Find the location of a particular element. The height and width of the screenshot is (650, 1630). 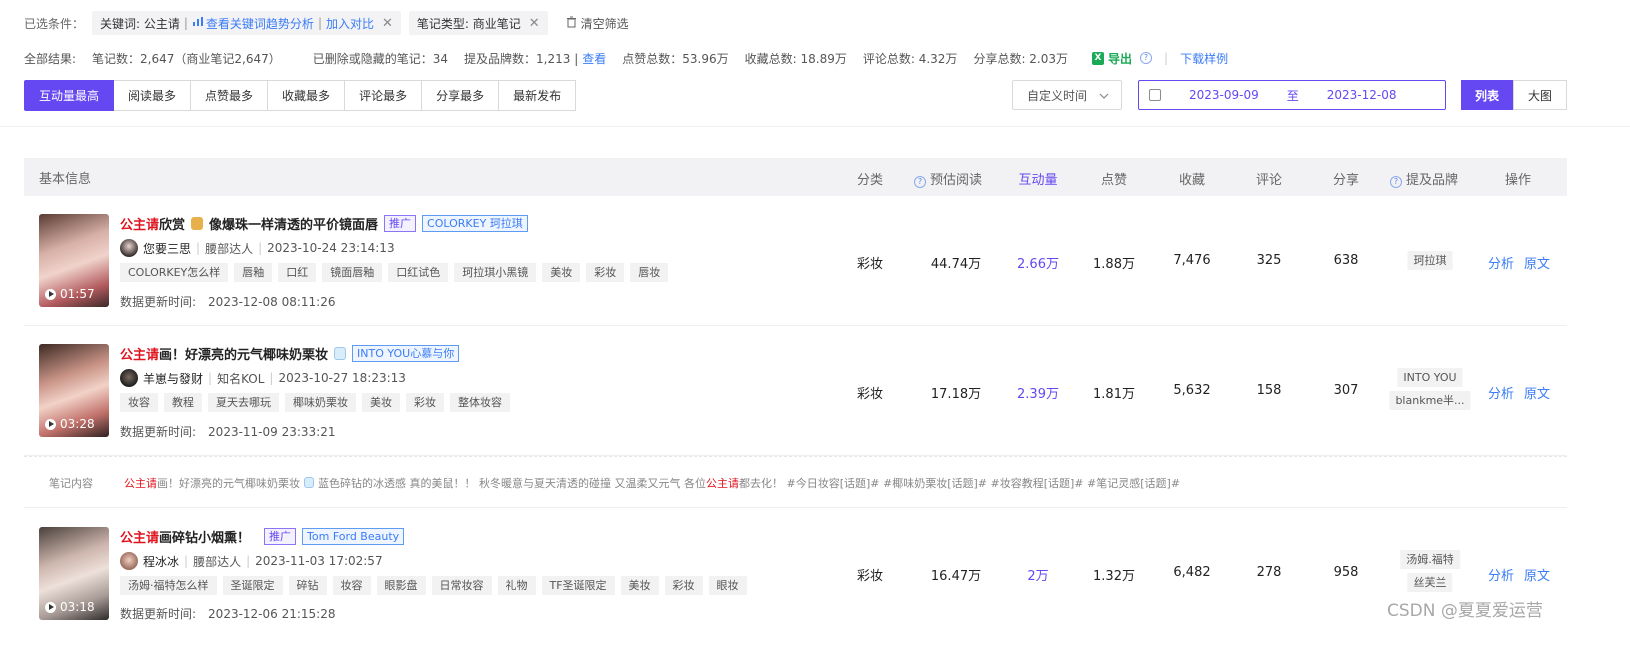

update-label: 数据更新时间: is located at coordinates (158, 302).